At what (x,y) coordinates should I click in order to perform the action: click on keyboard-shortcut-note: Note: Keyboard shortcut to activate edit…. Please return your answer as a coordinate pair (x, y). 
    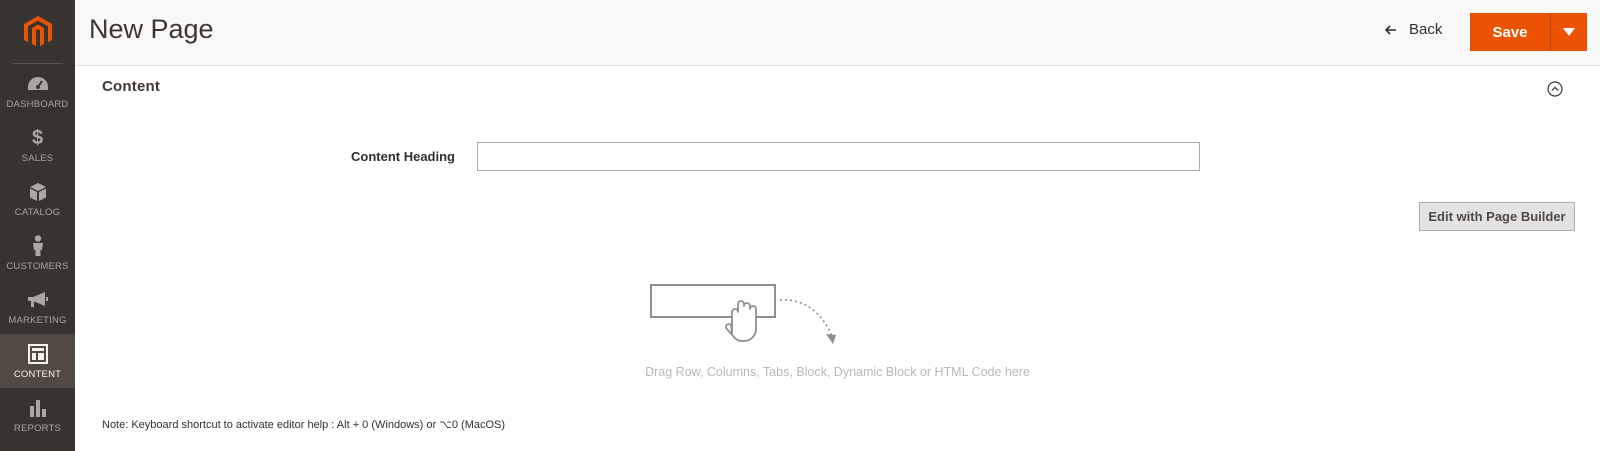
    Looking at the image, I should click on (304, 425).